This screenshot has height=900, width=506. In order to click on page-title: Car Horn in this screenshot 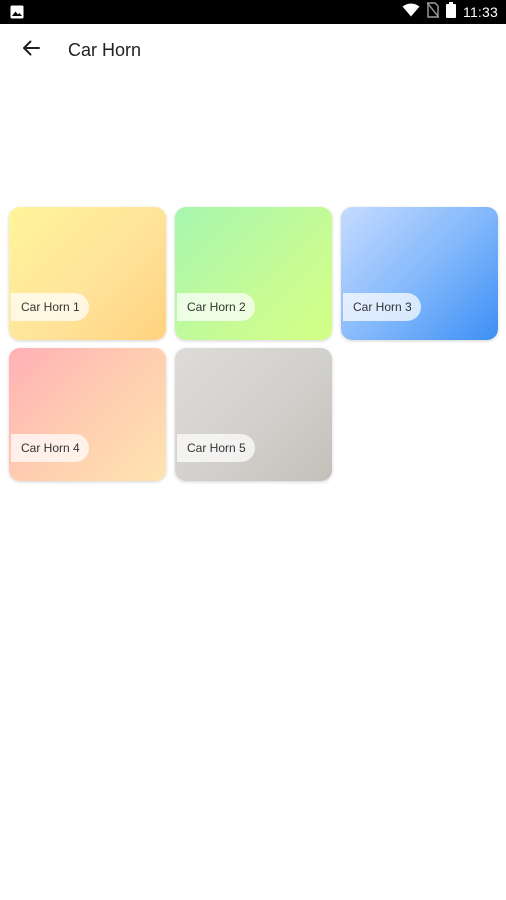, I will do `click(105, 50)`.